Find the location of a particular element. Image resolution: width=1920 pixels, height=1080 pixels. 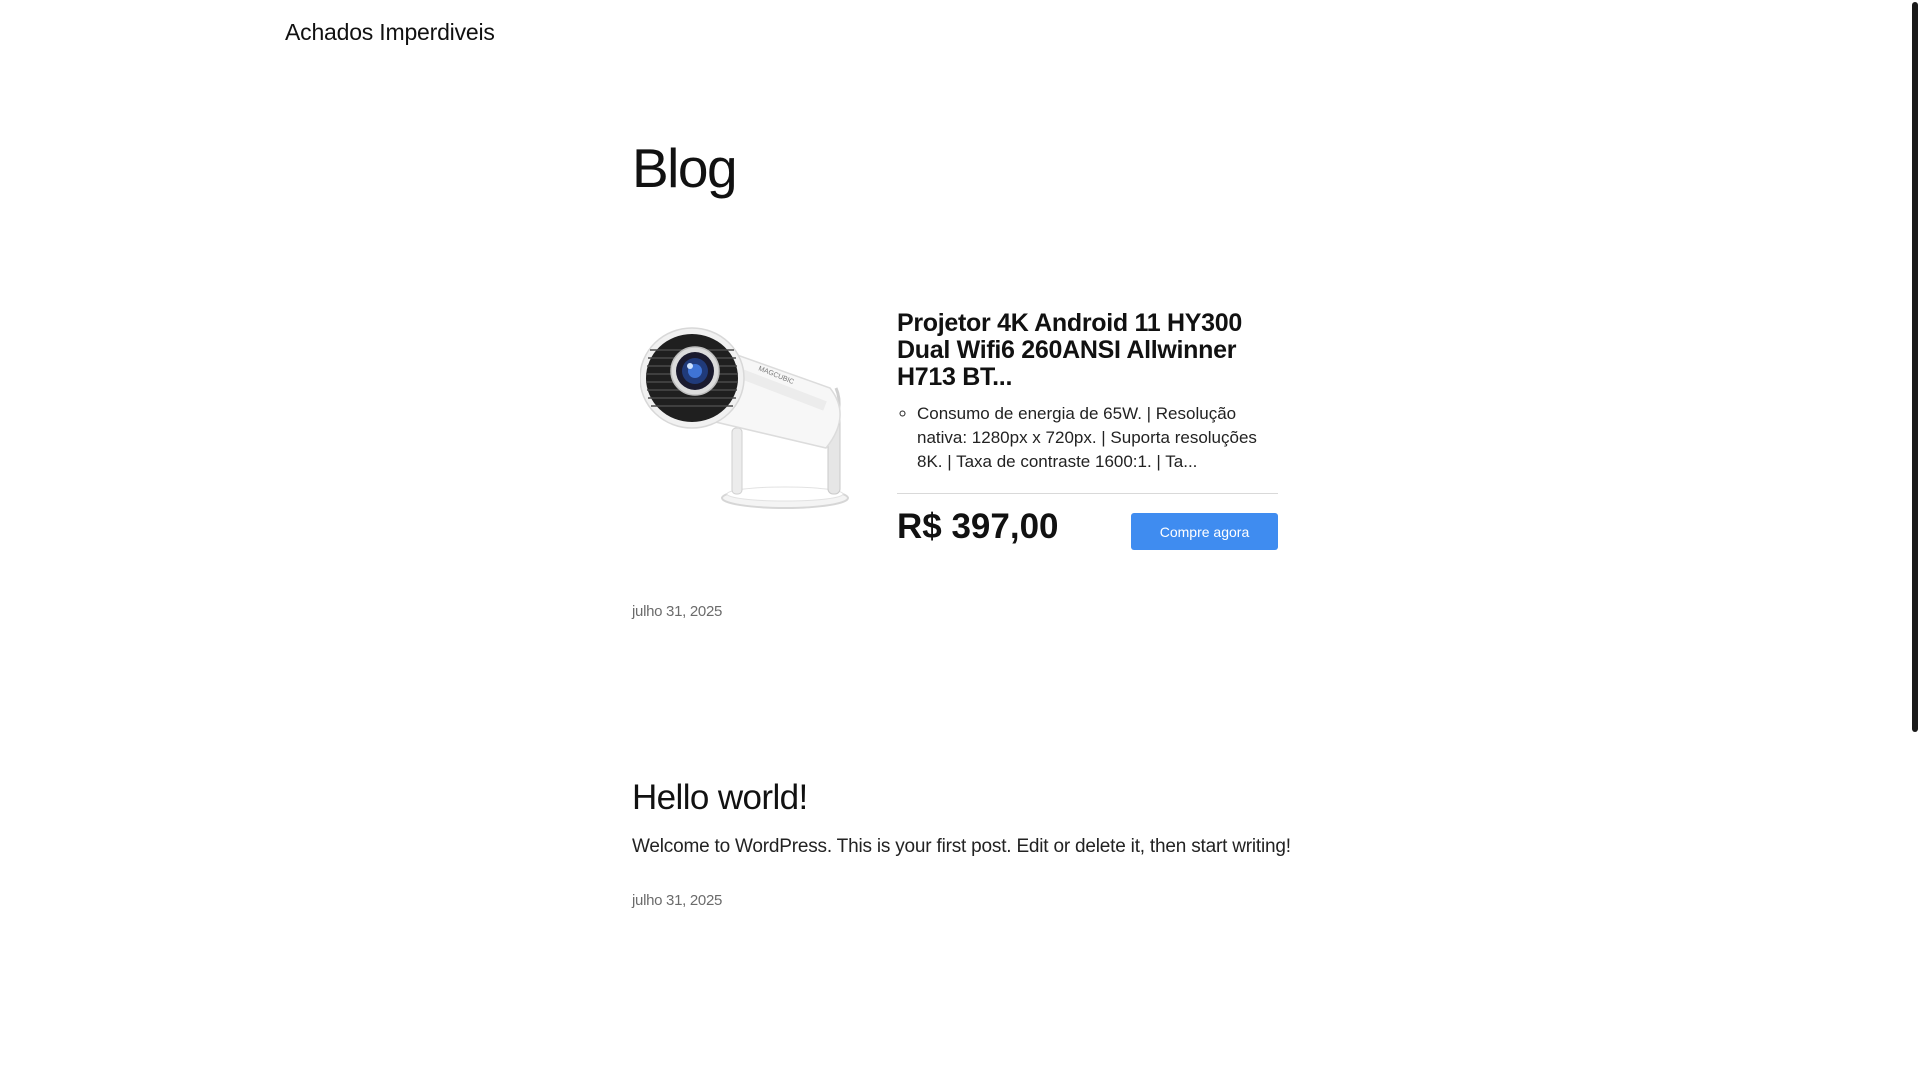

product-image: MAGCUBIC is located at coordinates (755, 403).